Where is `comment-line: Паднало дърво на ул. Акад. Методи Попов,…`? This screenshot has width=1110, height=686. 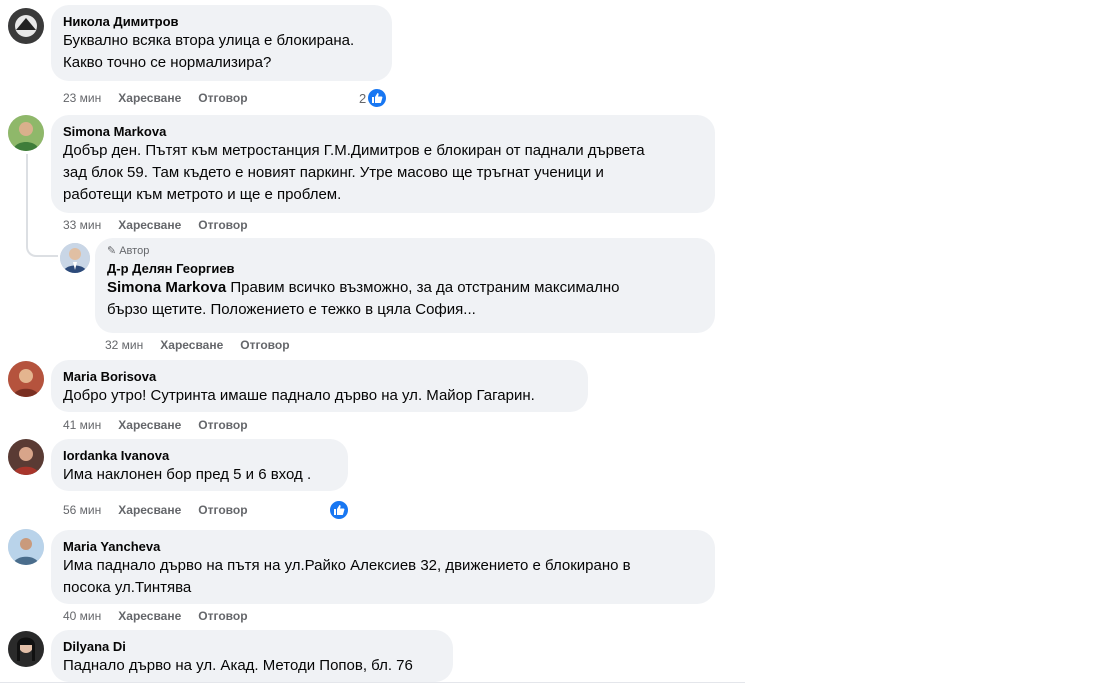 comment-line: Паднало дърво на ул. Акад. Методи Попов,… is located at coordinates (238, 665).